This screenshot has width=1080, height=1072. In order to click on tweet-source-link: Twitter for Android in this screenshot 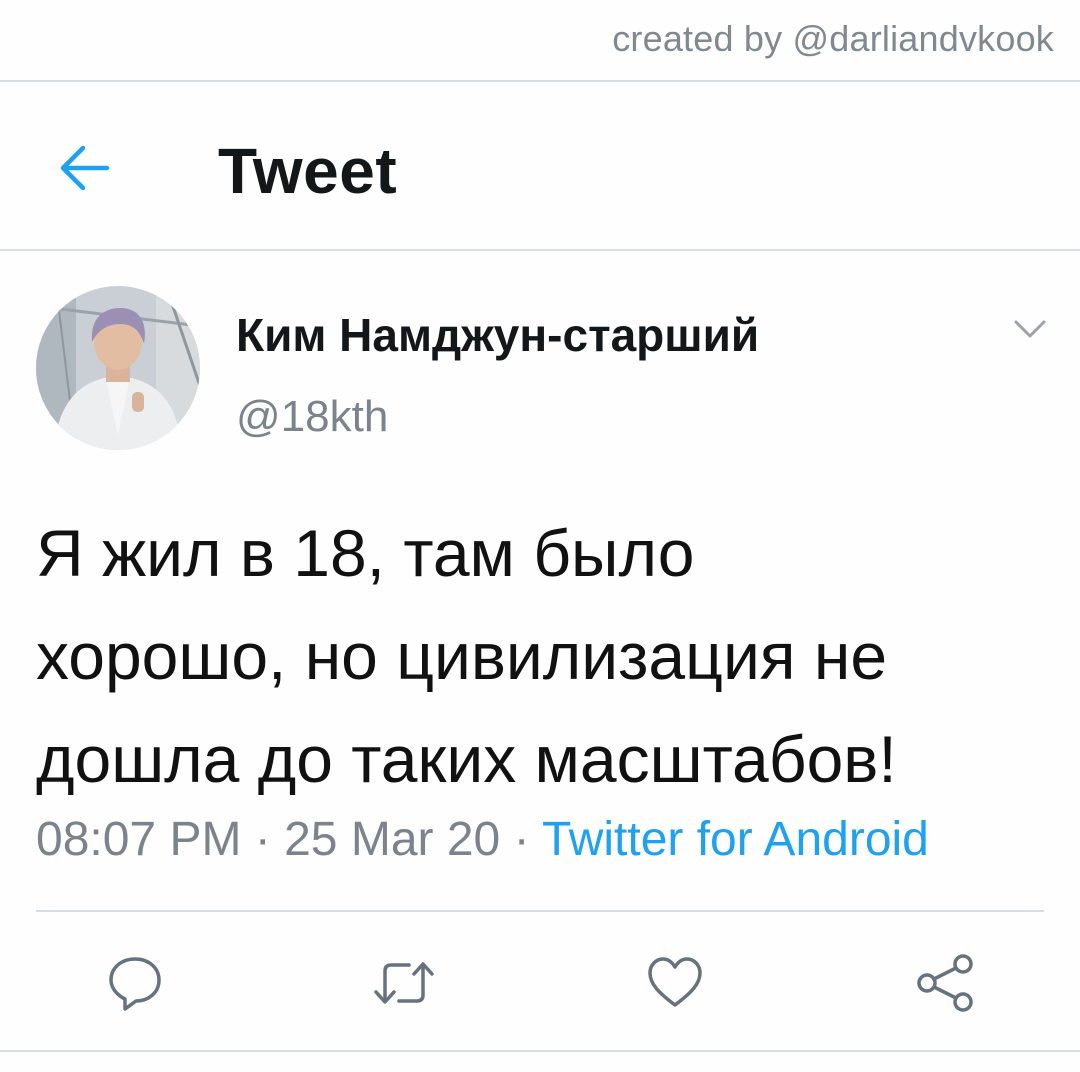, I will do `click(735, 839)`.